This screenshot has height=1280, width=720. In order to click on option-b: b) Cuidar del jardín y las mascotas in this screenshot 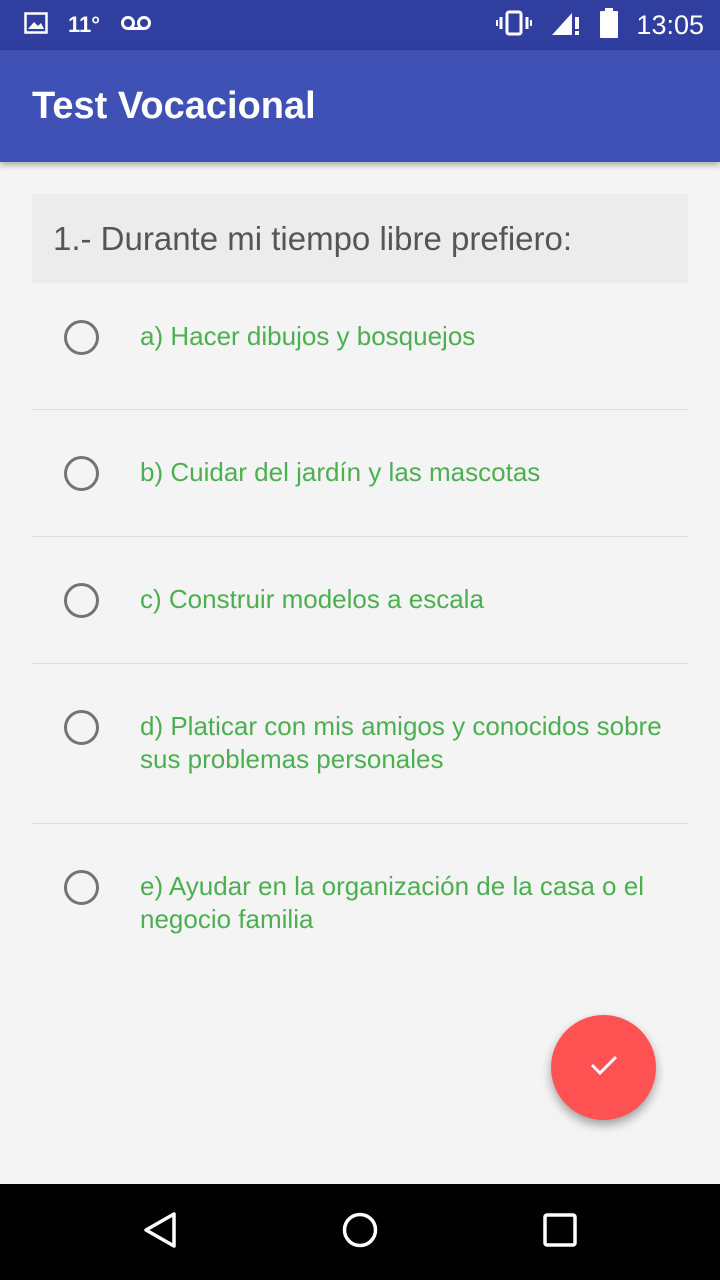, I will do `click(360, 473)`.